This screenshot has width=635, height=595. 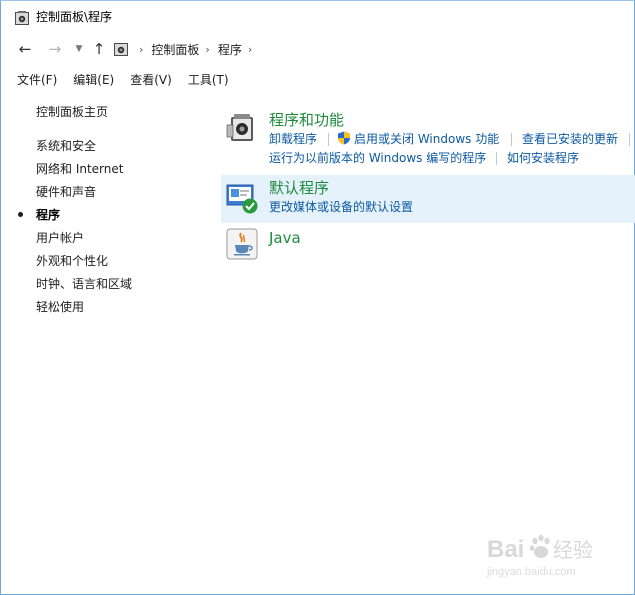 What do you see at coordinates (93, 80) in the screenshot?
I see `menu-edit: 编辑(E)` at bounding box center [93, 80].